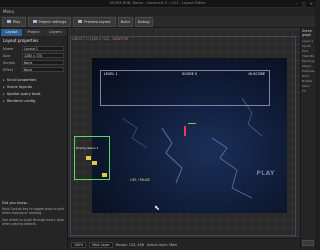 The height and width of the screenshot is (250, 320). Describe the element at coordinates (143, 21) in the screenshot. I see `debug-button: Debug` at that location.